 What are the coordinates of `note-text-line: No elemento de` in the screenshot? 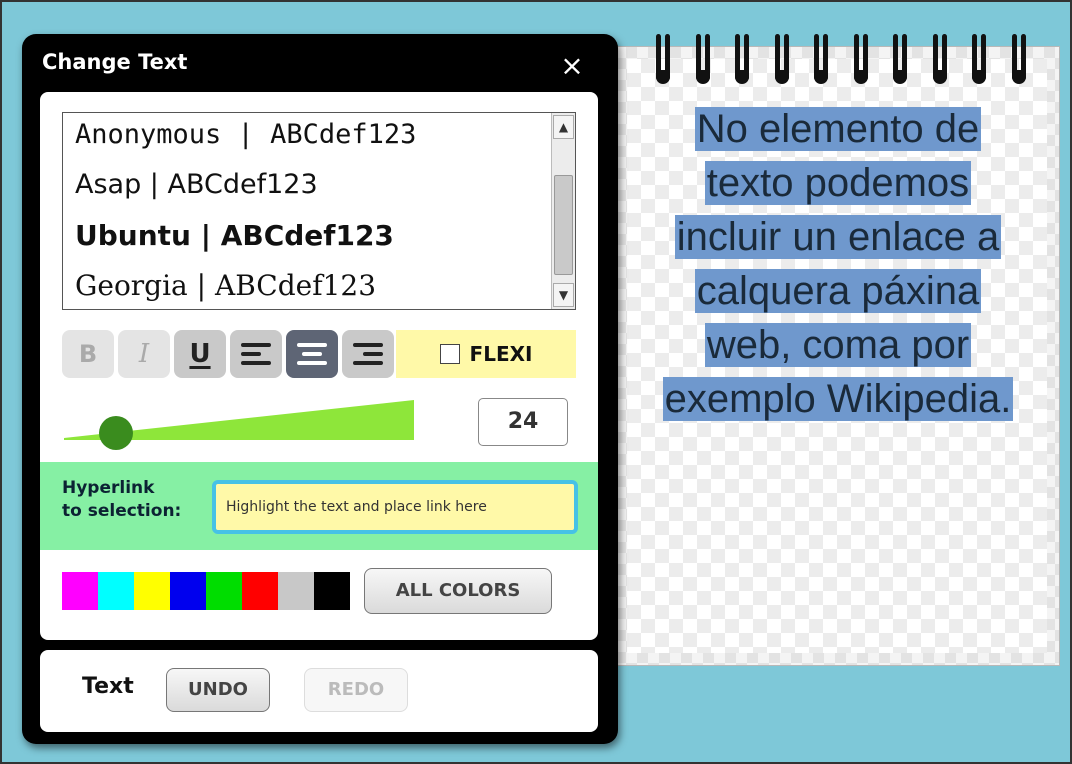 It's located at (838, 129).